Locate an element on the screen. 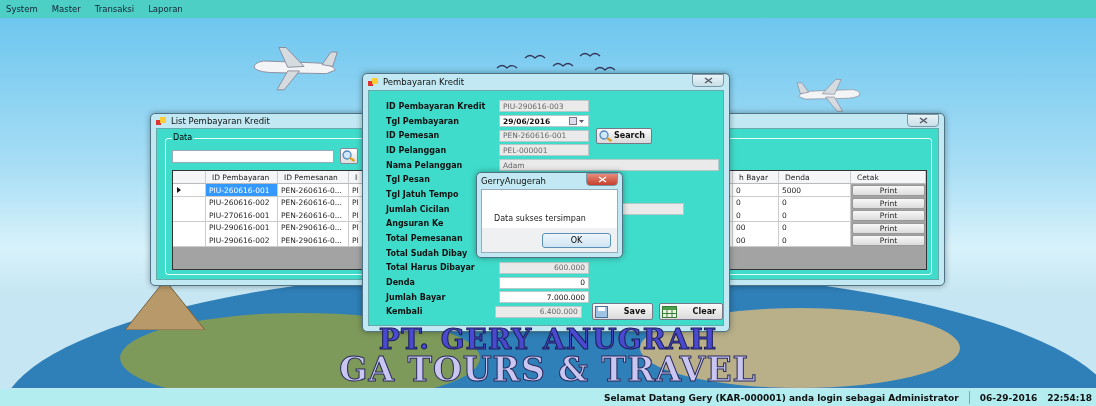  field-label: Angsuran Ke is located at coordinates (415, 224).